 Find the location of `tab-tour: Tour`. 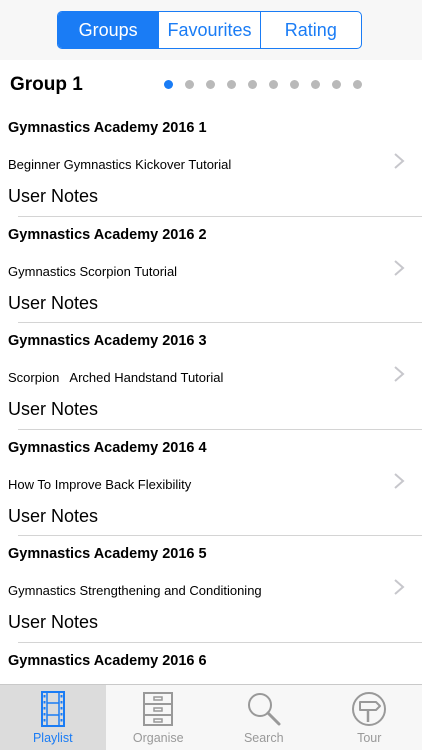

tab-tour: Tour is located at coordinates (369, 717).